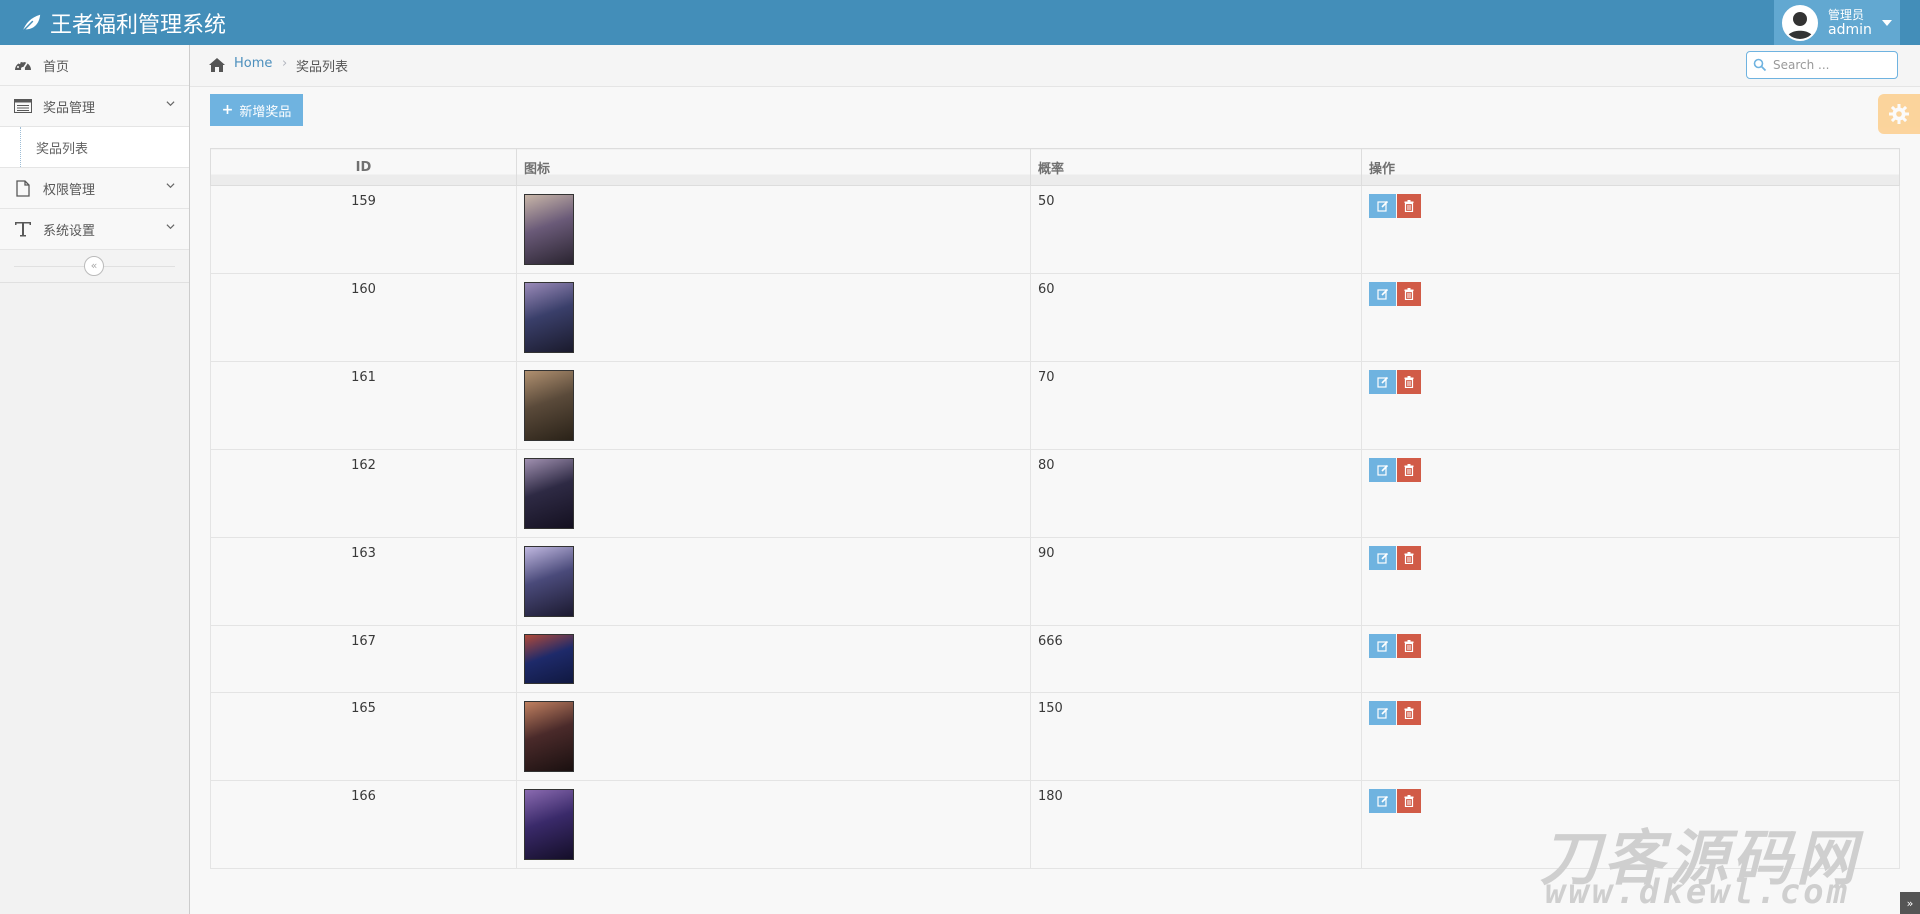 Image resolution: width=1920 pixels, height=914 pixels. Describe the element at coordinates (253, 63) in the screenshot. I see `breadcrumb-home-link: Home` at that location.